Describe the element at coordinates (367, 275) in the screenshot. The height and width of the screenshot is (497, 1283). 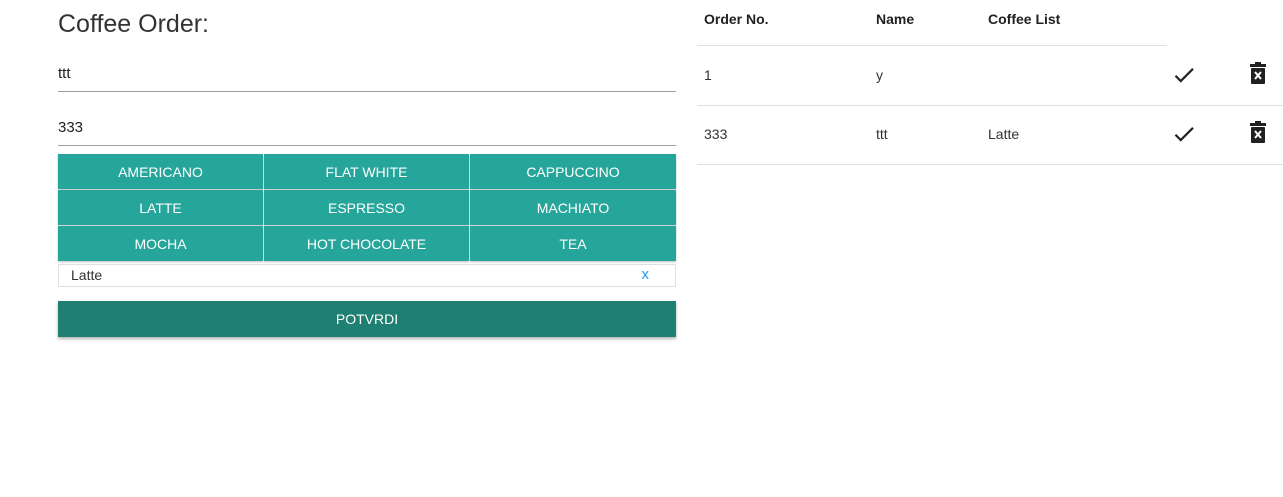
I see `selected-coffee-item: Latte x` at that location.